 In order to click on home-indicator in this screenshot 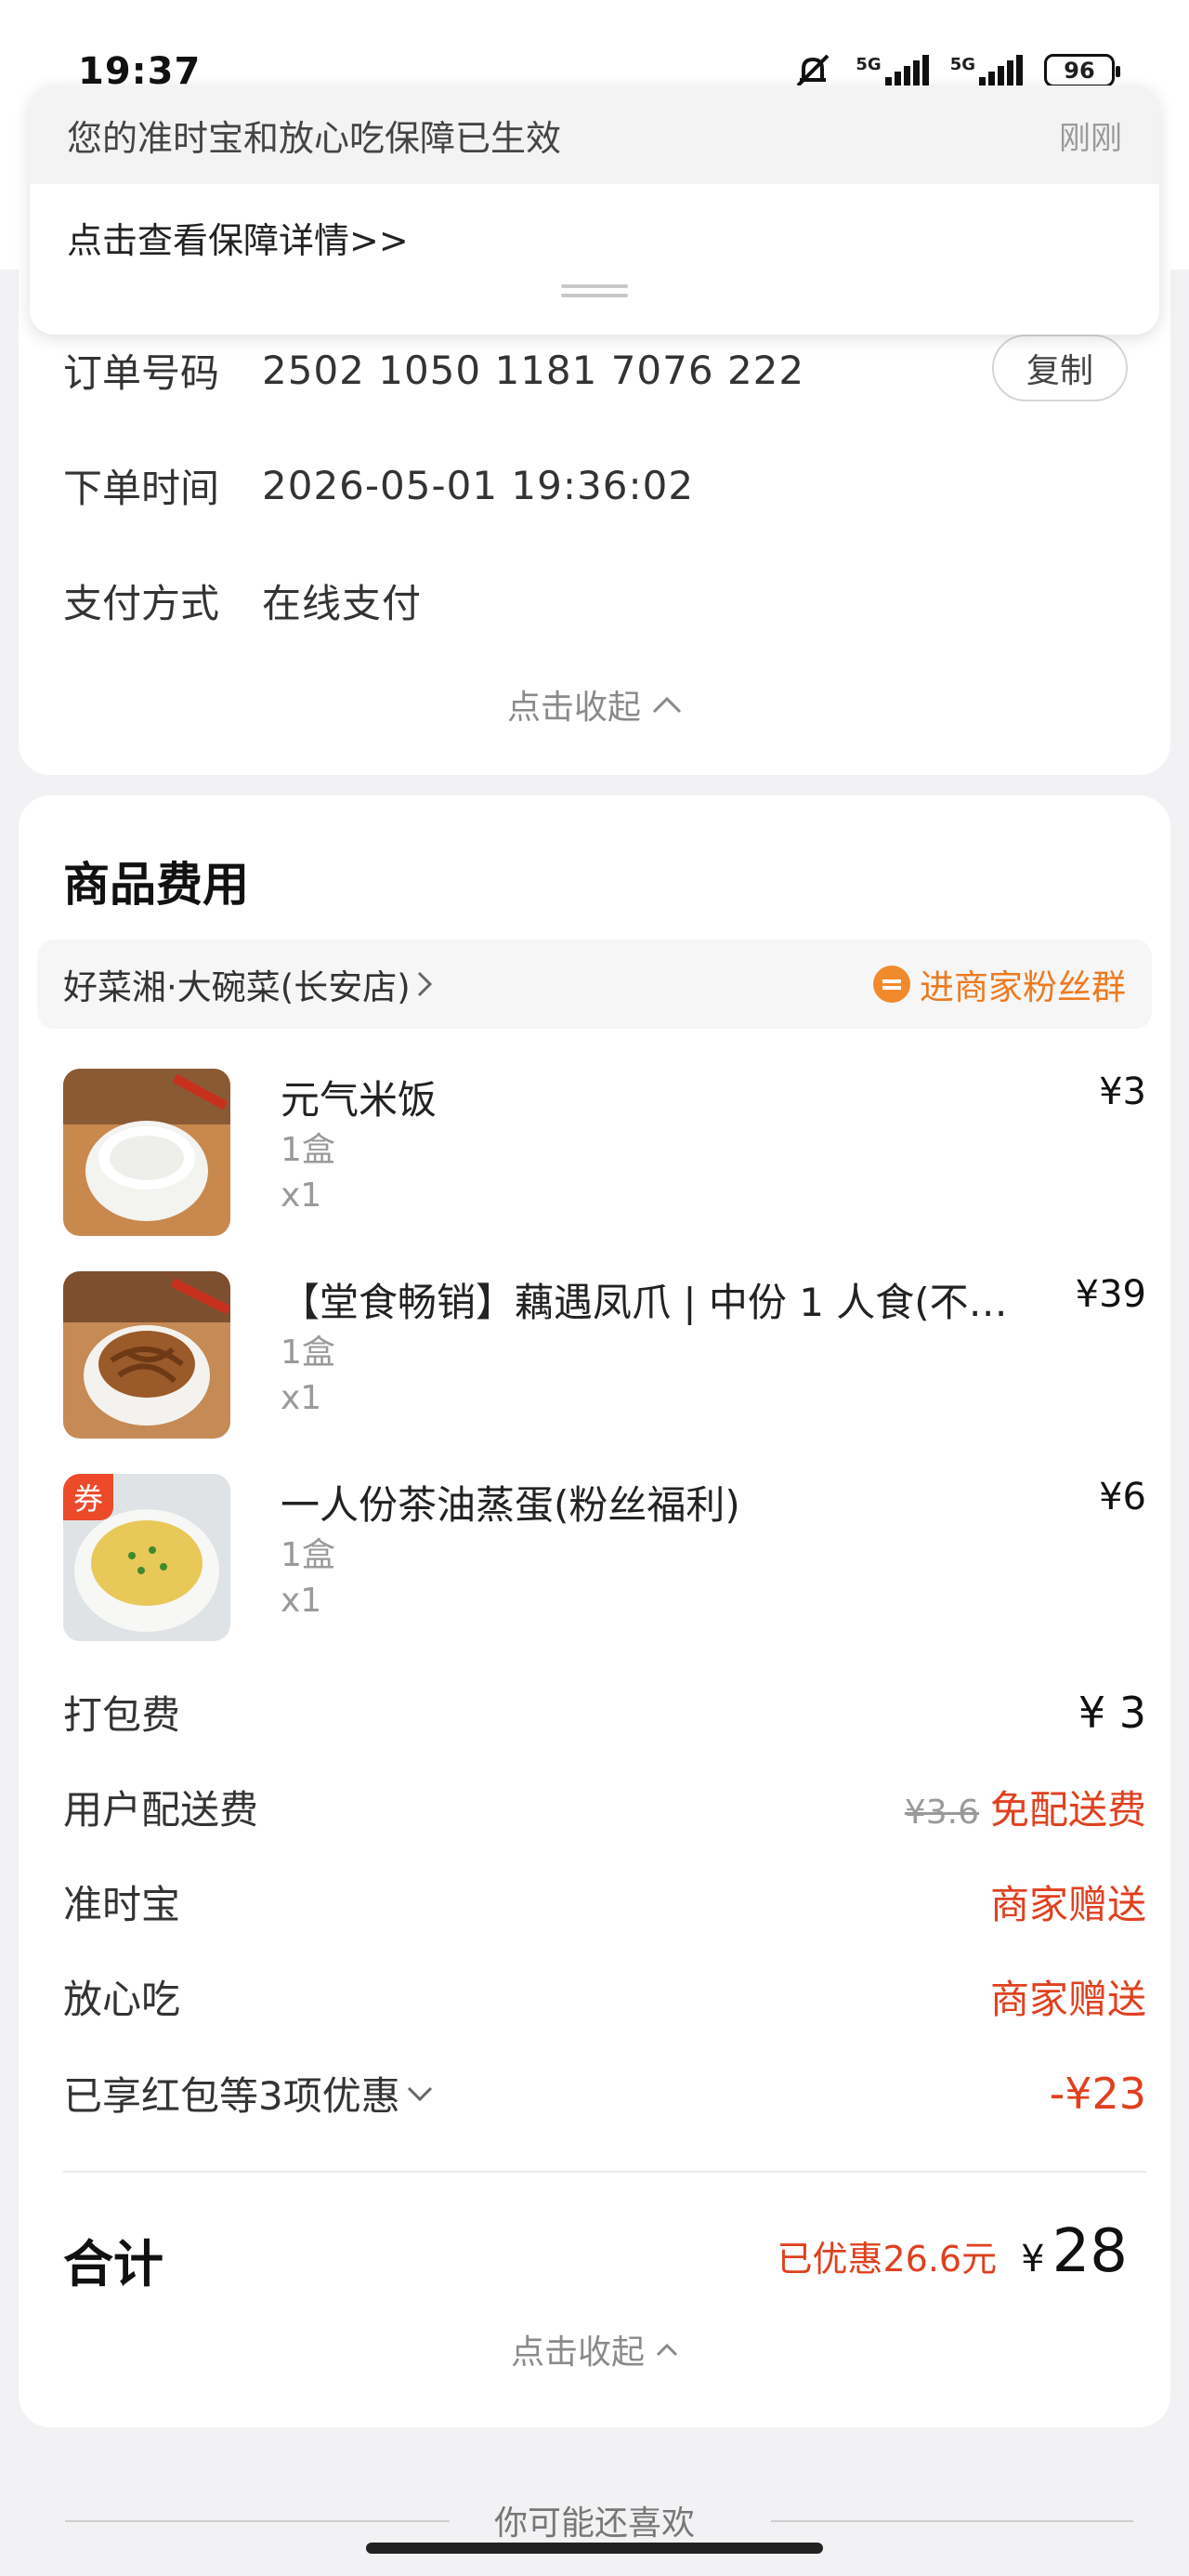, I will do `click(594, 2548)`.